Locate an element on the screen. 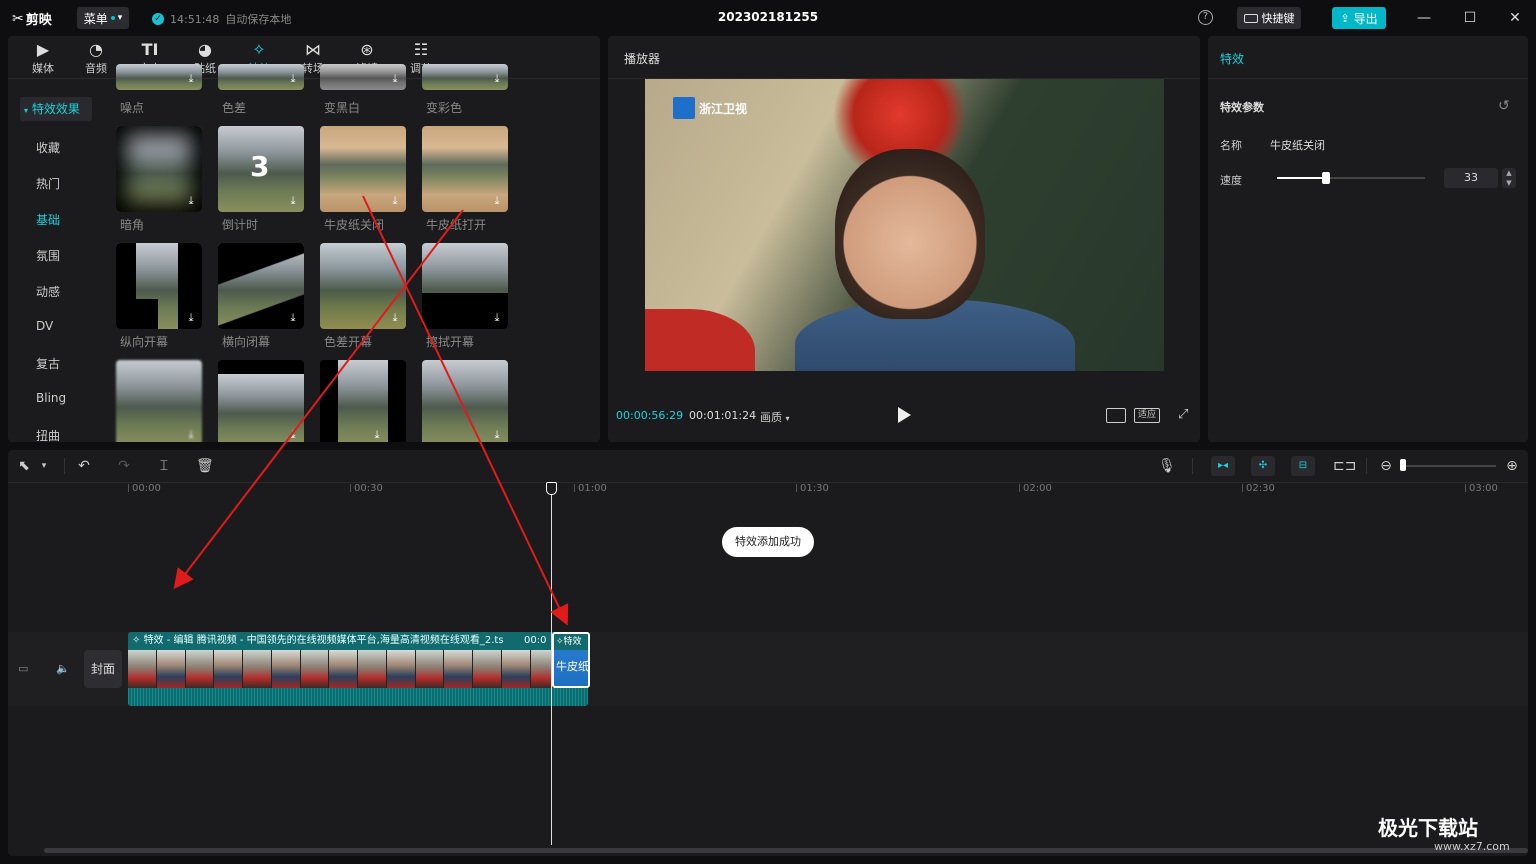 The height and width of the screenshot is (864, 1536). microphone-icon: 🎙 is located at coordinates (1167, 466).